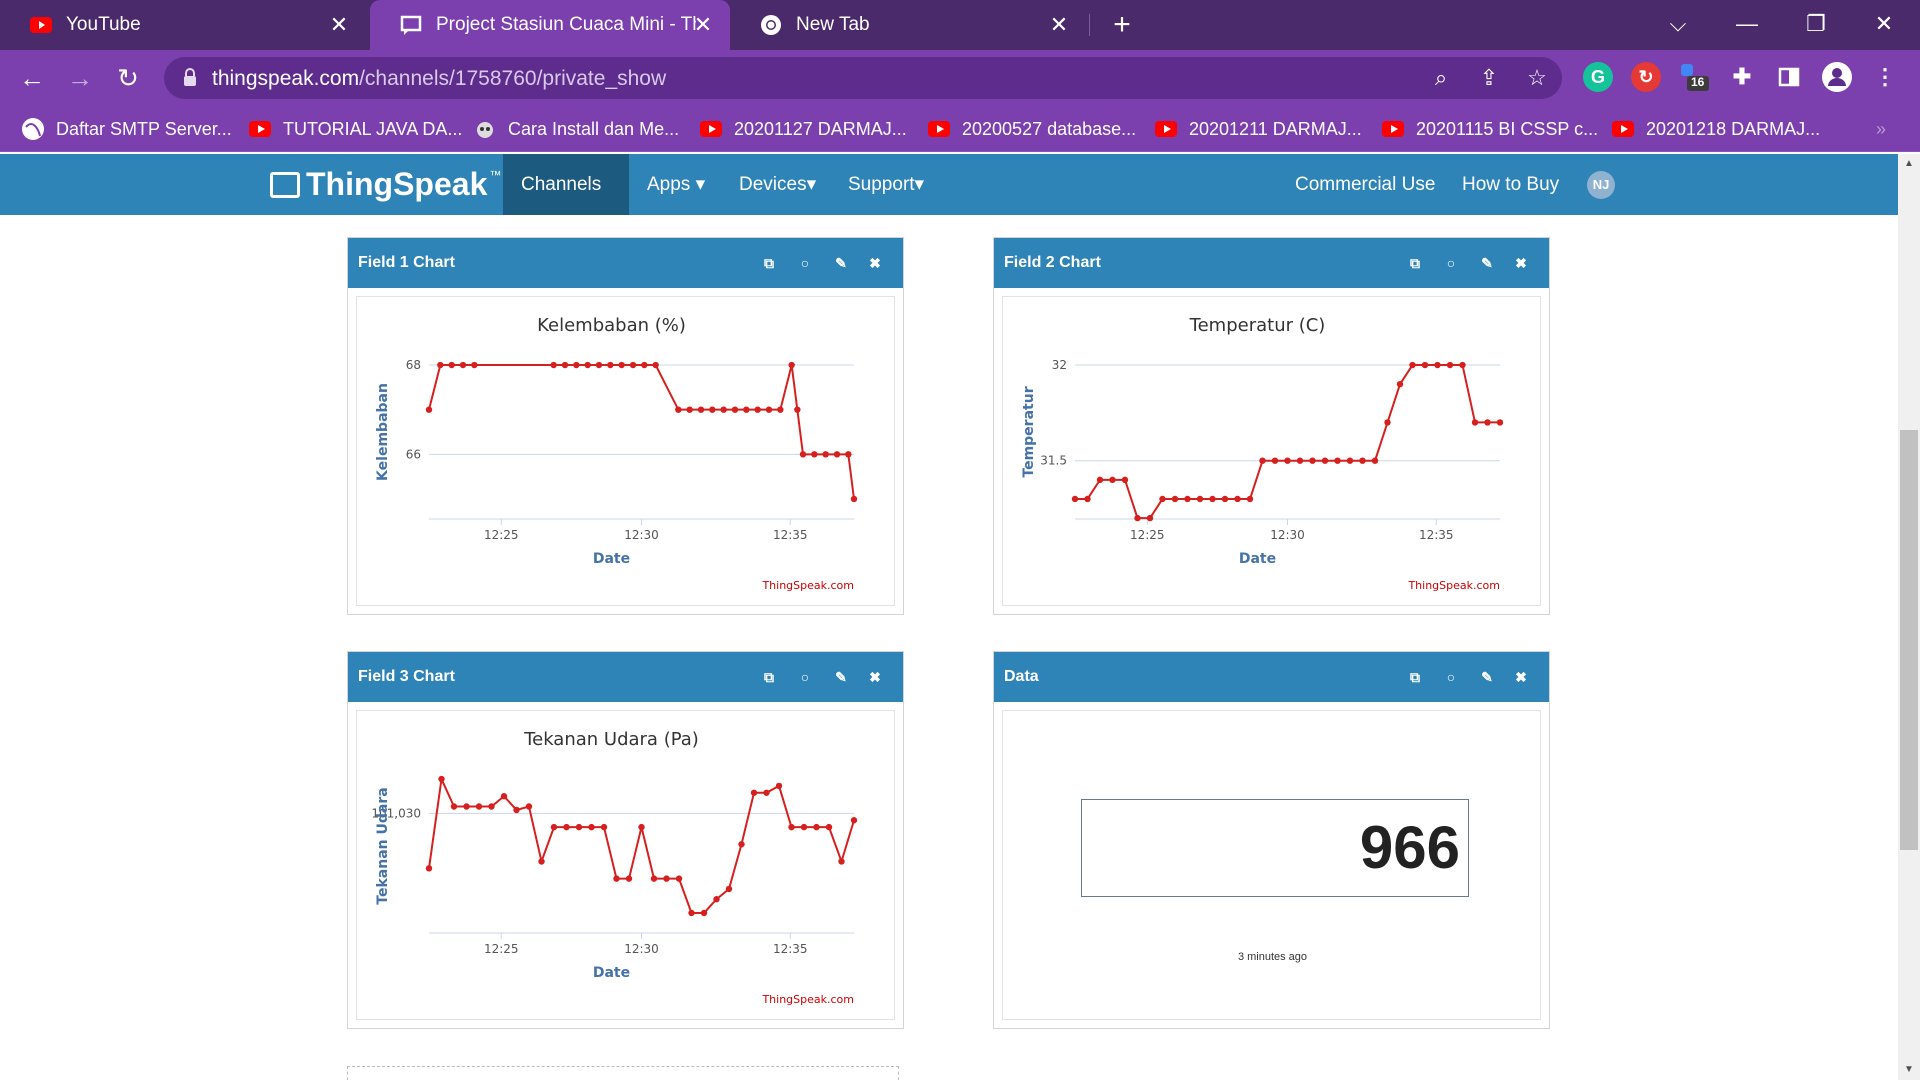 The image size is (1920, 1080). Describe the element at coordinates (1816, 24) in the screenshot. I see `restore-icon: ❐` at that location.